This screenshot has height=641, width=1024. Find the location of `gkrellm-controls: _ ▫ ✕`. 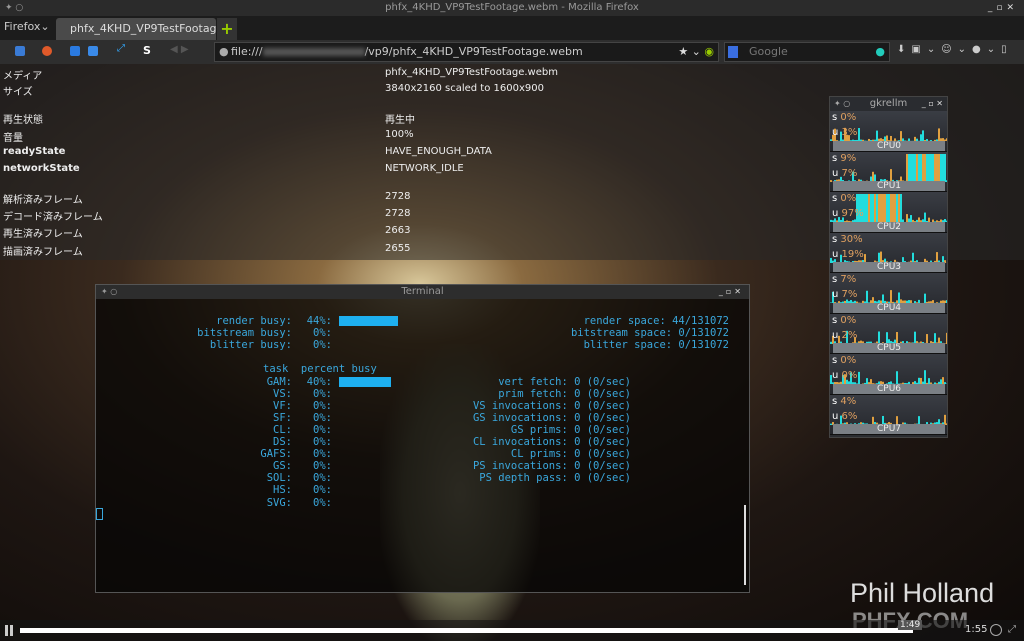

gkrellm-controls: _ ▫ ✕ is located at coordinates (932, 104).